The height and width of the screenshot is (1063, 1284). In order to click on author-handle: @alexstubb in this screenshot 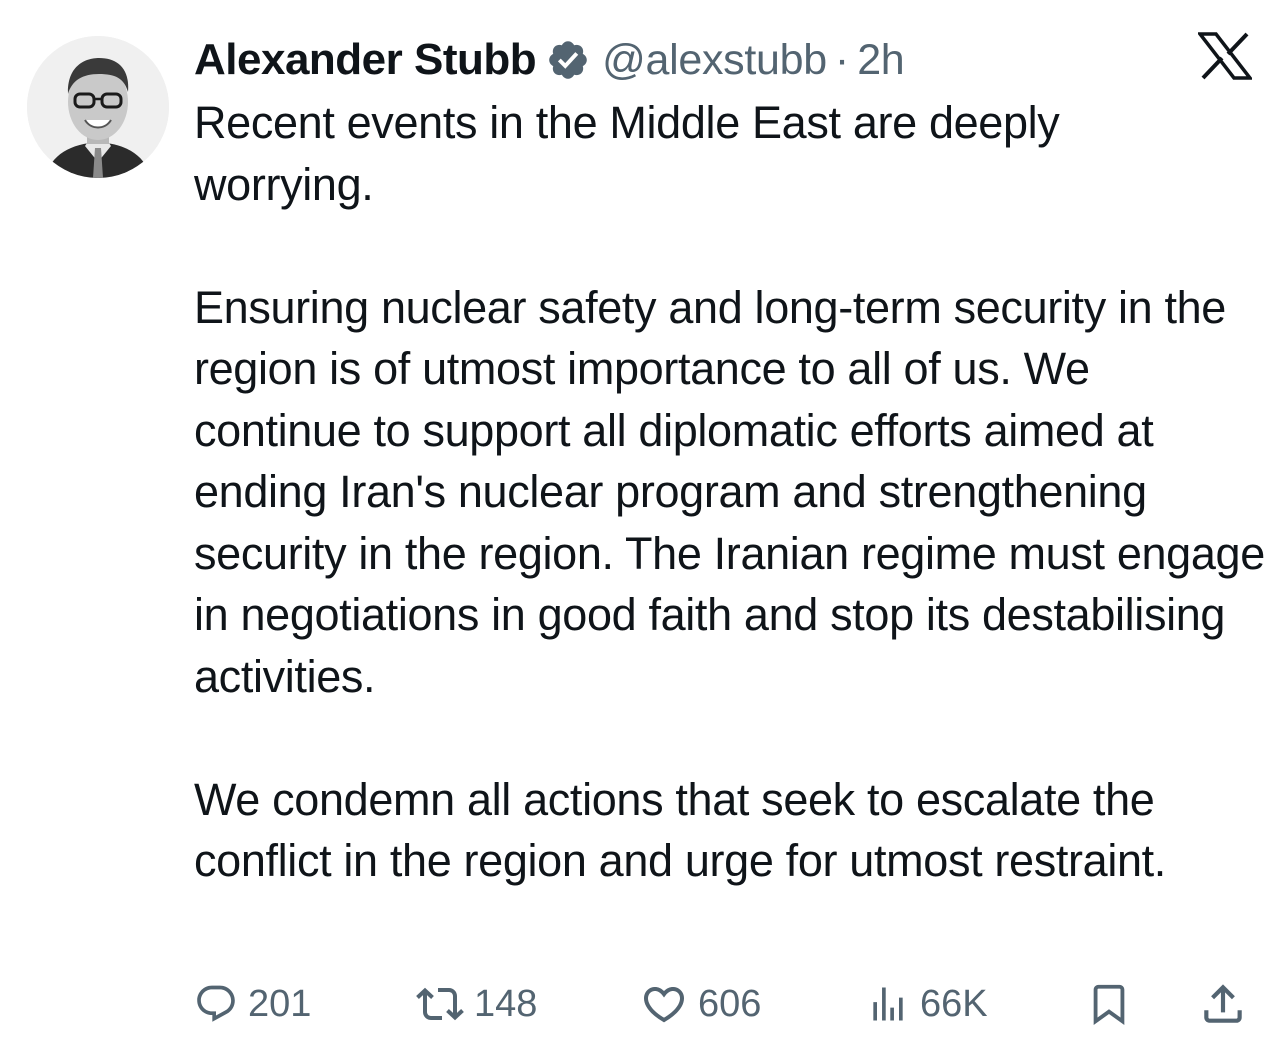, I will do `click(714, 60)`.